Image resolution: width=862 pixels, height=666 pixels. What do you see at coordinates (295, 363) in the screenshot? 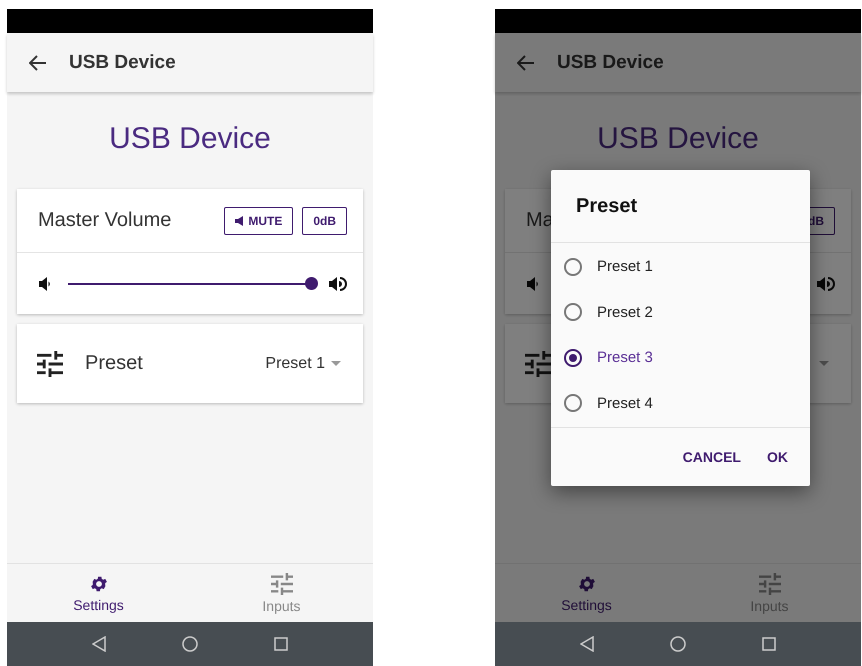
I see `preset-value: Preset 1` at bounding box center [295, 363].